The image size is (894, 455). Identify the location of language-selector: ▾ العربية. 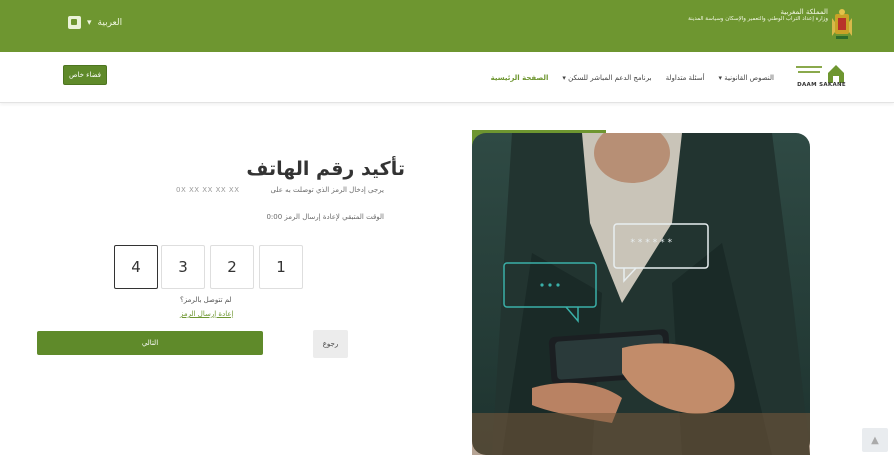
(95, 22).